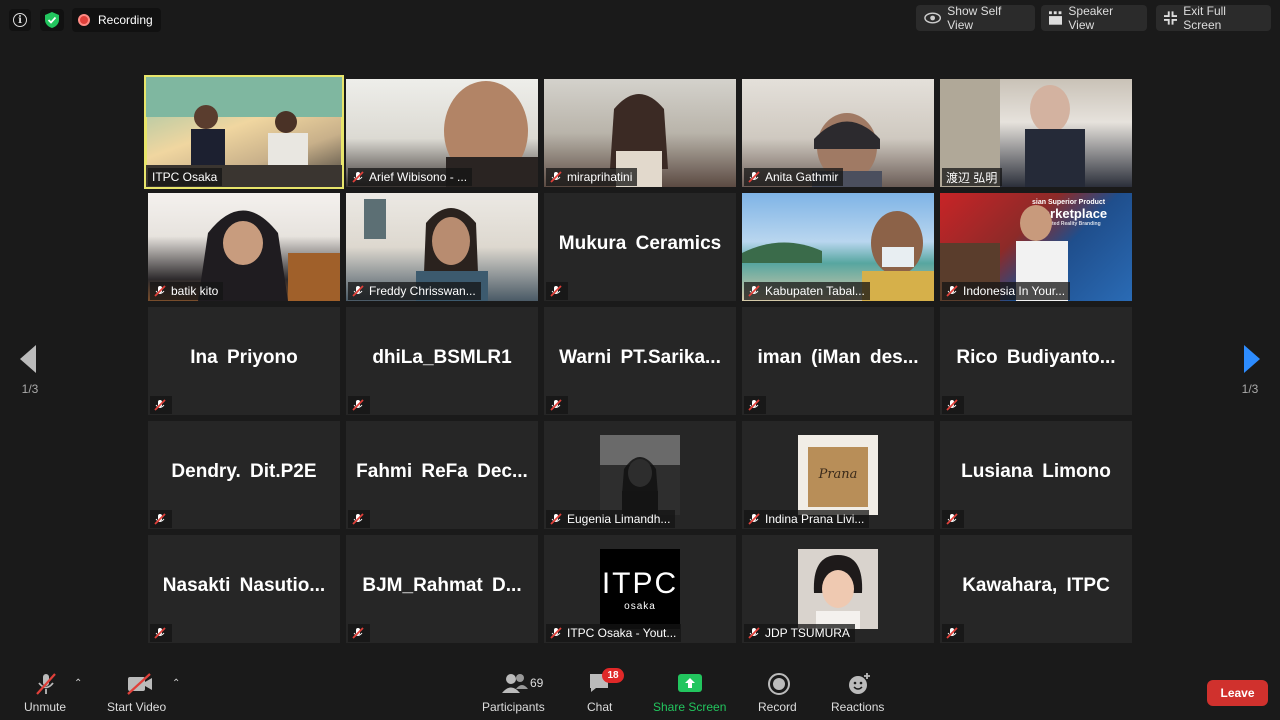 This screenshot has width=1280, height=720. I want to click on previous-page-button: 1/3, so click(30, 365).